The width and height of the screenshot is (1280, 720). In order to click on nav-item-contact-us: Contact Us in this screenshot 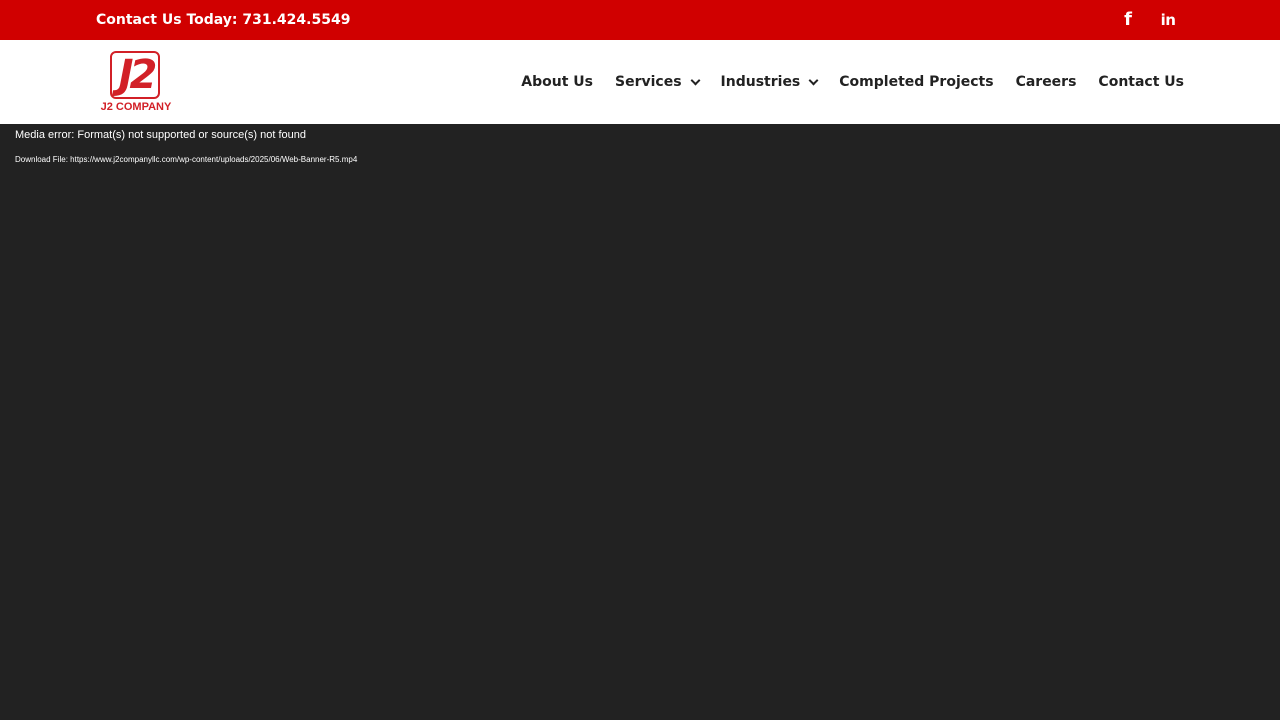, I will do `click(1141, 82)`.